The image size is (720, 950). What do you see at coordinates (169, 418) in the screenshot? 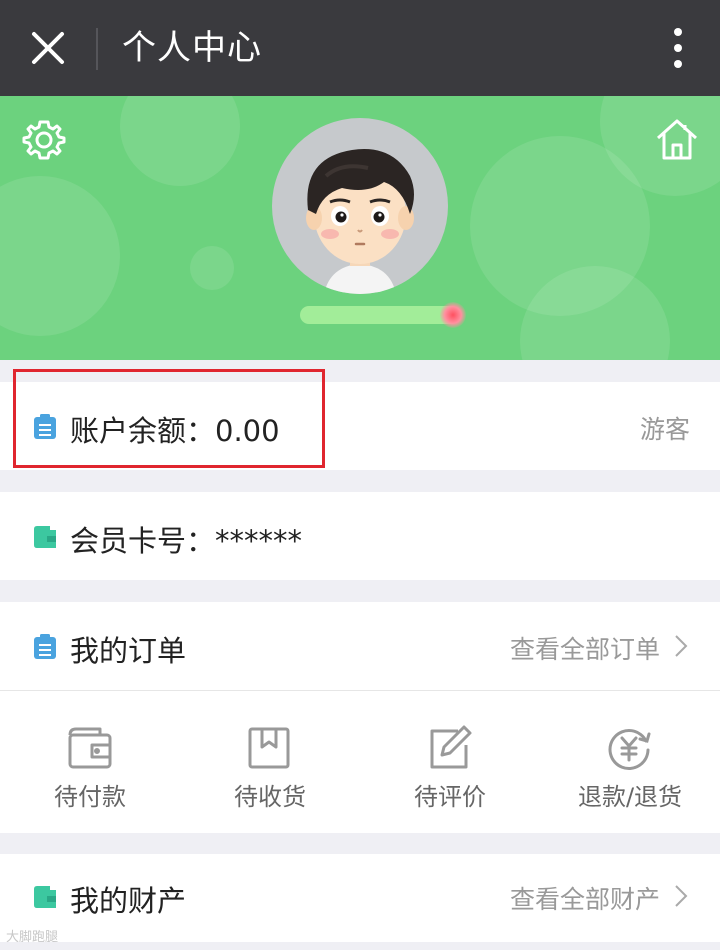
I see `highlight-box` at bounding box center [169, 418].